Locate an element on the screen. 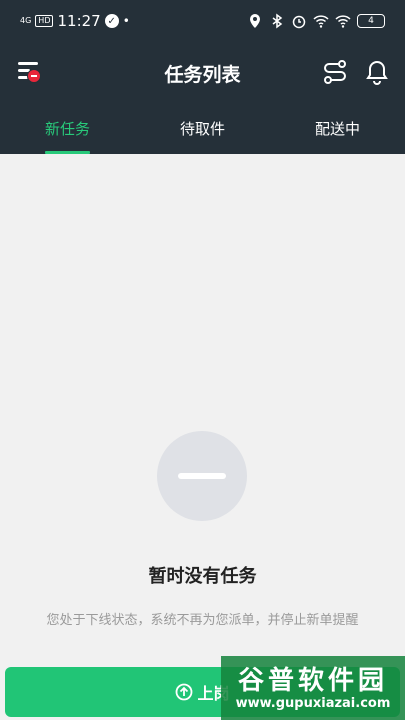 Image resolution: width=405 pixels, height=720 pixels. status-left: 4G HD 11:27 ✓ • is located at coordinates (75, 21).